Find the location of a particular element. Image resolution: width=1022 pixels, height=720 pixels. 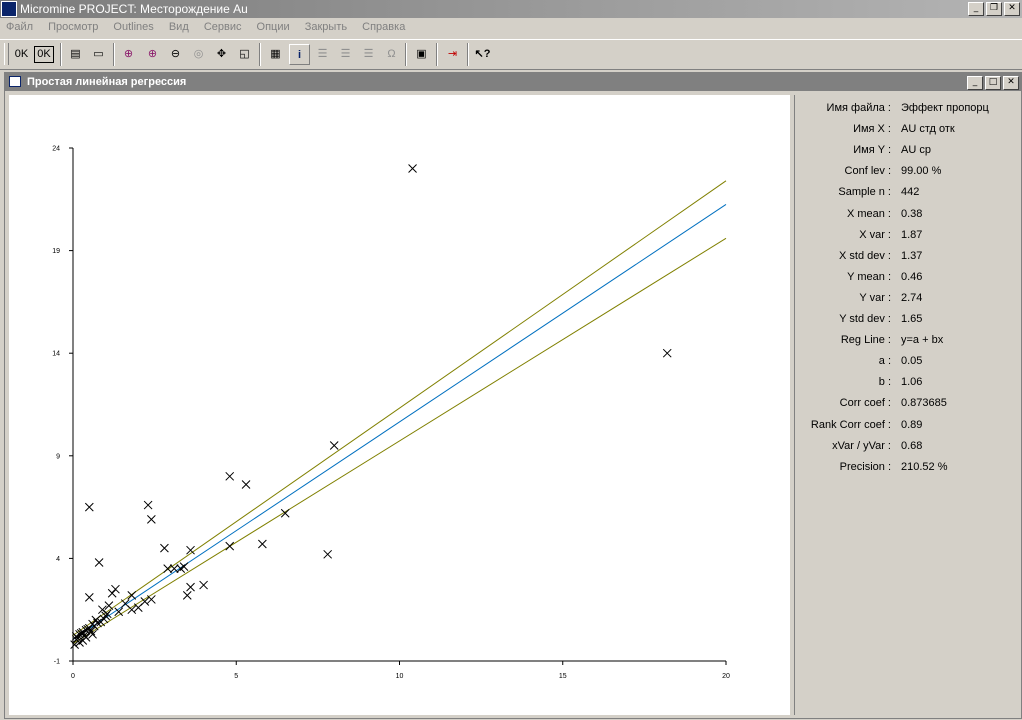

menu-options: Опции is located at coordinates (273, 27).